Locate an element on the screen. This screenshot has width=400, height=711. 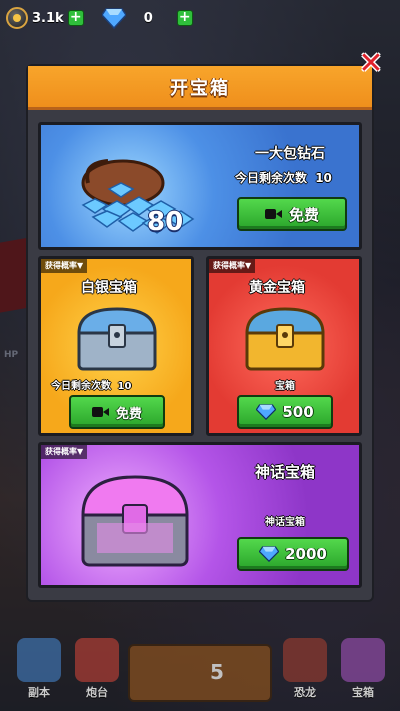
diamond-pack-name: 一大包钻石 is located at coordinates (290, 154).